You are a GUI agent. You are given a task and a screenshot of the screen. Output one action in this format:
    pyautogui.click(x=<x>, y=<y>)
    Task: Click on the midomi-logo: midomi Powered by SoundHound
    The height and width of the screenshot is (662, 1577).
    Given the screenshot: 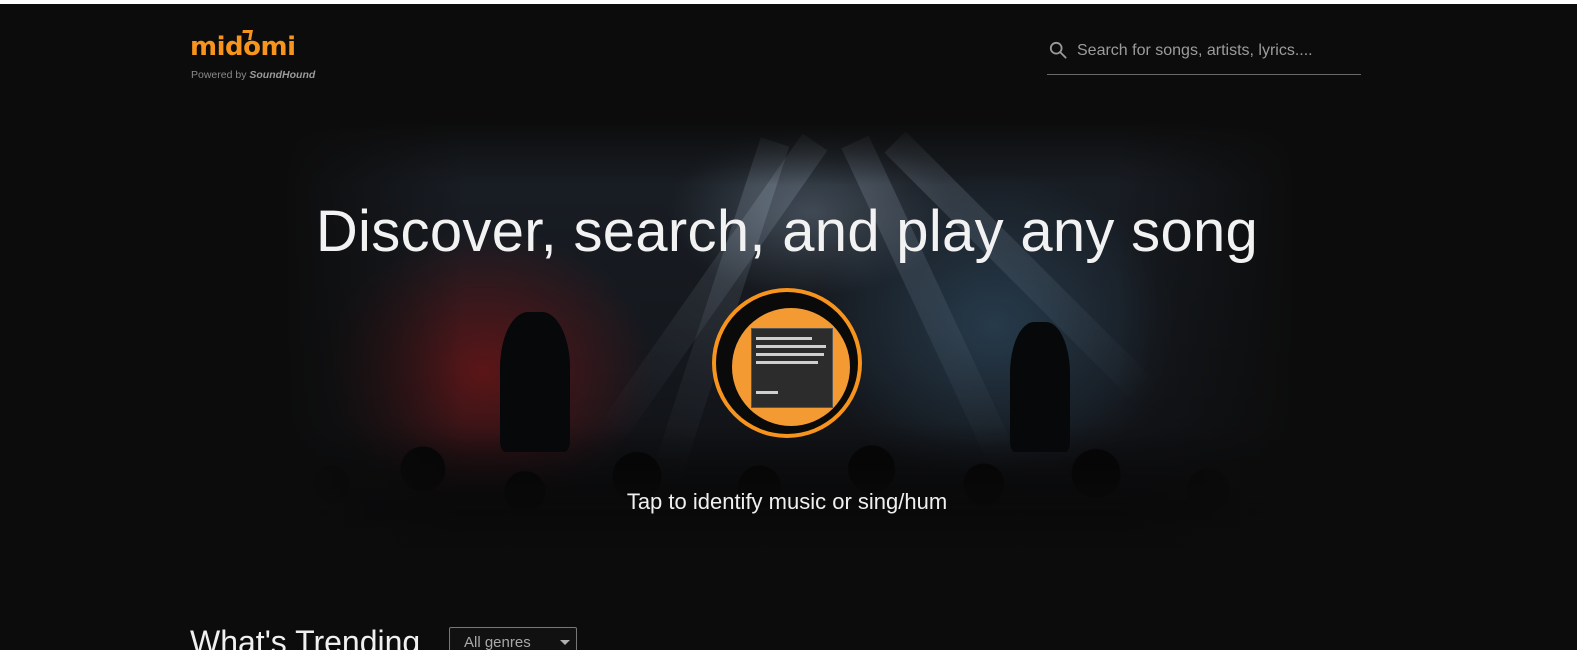 What is the action you would take?
    pyautogui.click(x=262, y=56)
    